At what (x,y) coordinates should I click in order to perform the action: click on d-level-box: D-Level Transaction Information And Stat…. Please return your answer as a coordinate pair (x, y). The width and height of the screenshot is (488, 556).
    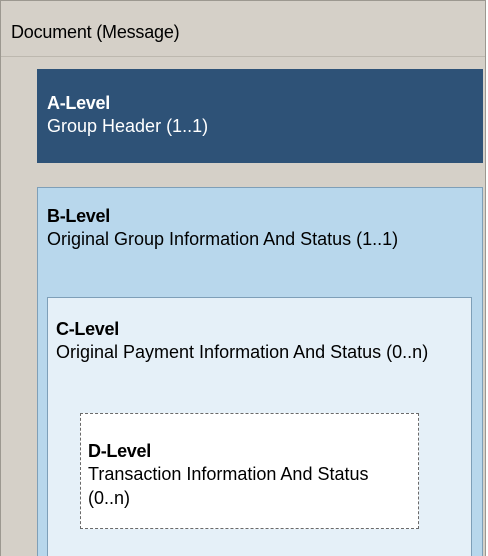
    Looking at the image, I should click on (249, 471).